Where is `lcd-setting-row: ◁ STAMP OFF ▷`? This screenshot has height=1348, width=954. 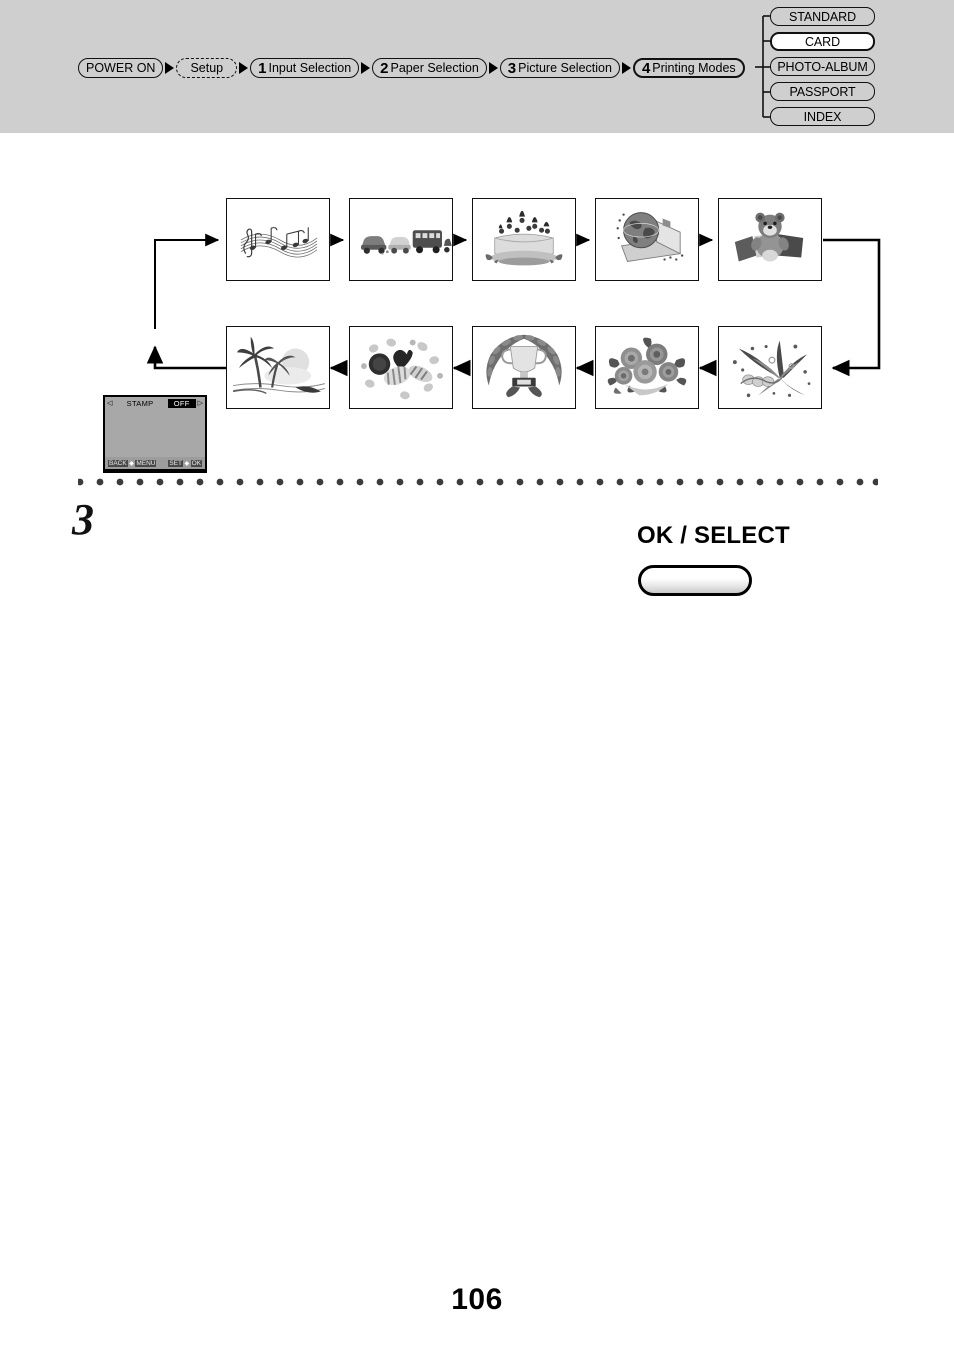
lcd-setting-row: ◁ STAMP OFF ▷ is located at coordinates (155, 403).